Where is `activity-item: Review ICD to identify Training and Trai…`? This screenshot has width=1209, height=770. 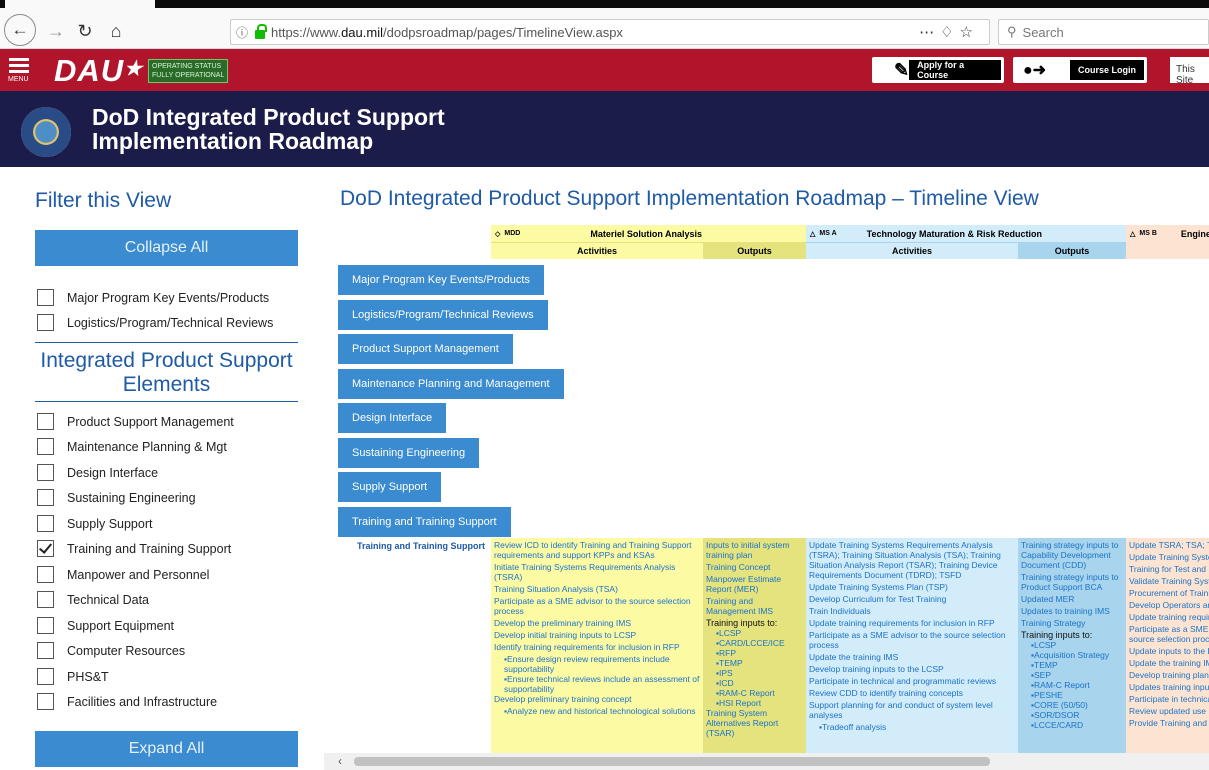 activity-item: Review ICD to identify Training and Trai… is located at coordinates (597, 550).